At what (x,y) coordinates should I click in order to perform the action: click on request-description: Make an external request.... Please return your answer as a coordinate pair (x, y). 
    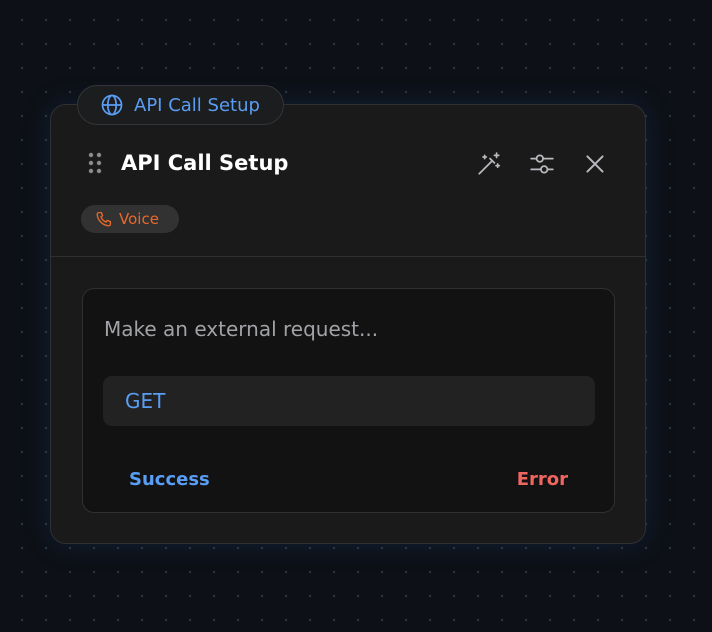
    Looking at the image, I should click on (241, 329).